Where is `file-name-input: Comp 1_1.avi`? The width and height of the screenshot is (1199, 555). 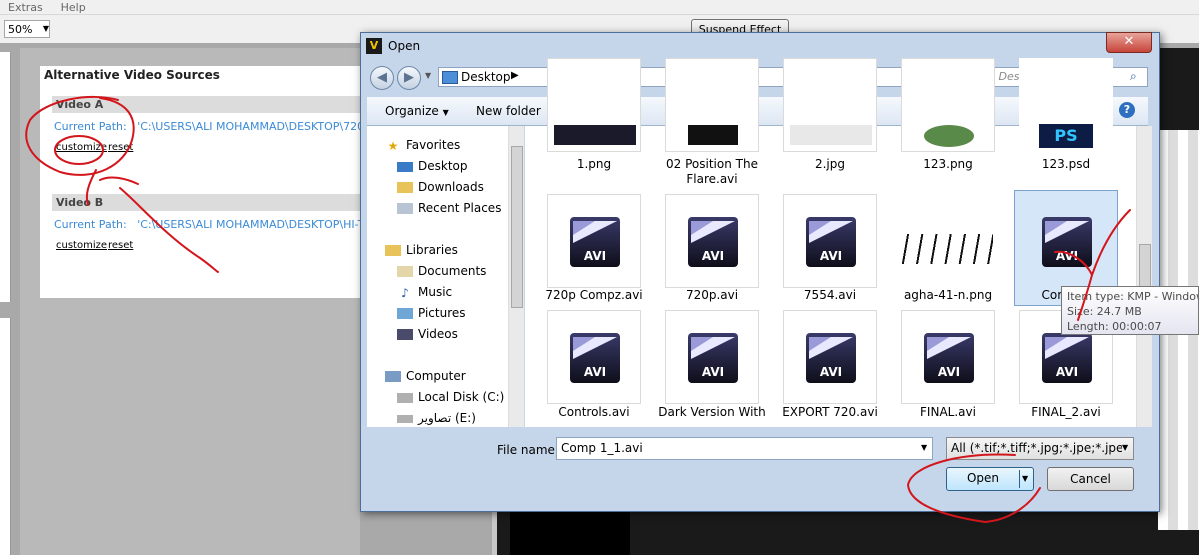 file-name-input: Comp 1_1.avi is located at coordinates (744, 448).